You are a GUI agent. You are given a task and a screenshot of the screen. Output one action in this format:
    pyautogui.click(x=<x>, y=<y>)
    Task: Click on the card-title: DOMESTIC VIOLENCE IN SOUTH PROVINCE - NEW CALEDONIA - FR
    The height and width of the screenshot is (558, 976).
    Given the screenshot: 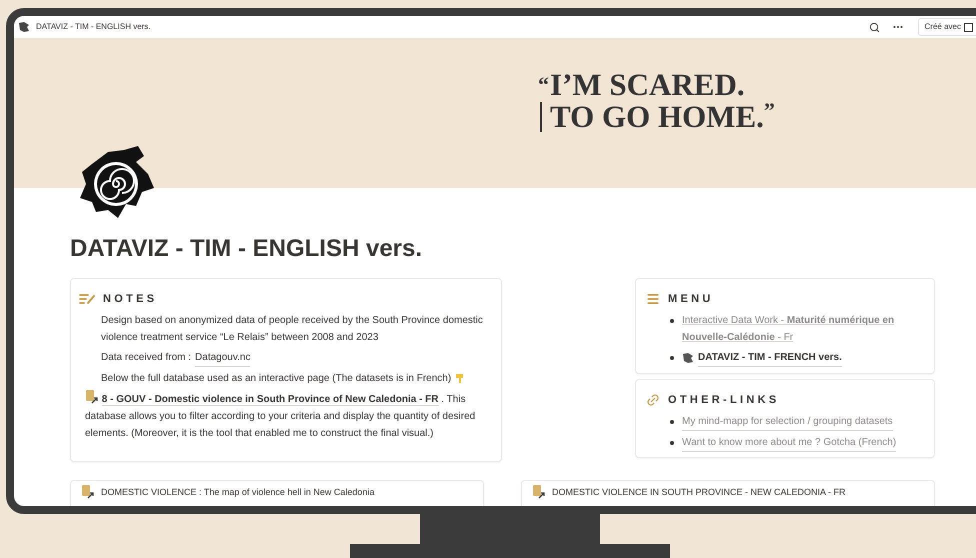 What is the action you would take?
    pyautogui.click(x=699, y=492)
    